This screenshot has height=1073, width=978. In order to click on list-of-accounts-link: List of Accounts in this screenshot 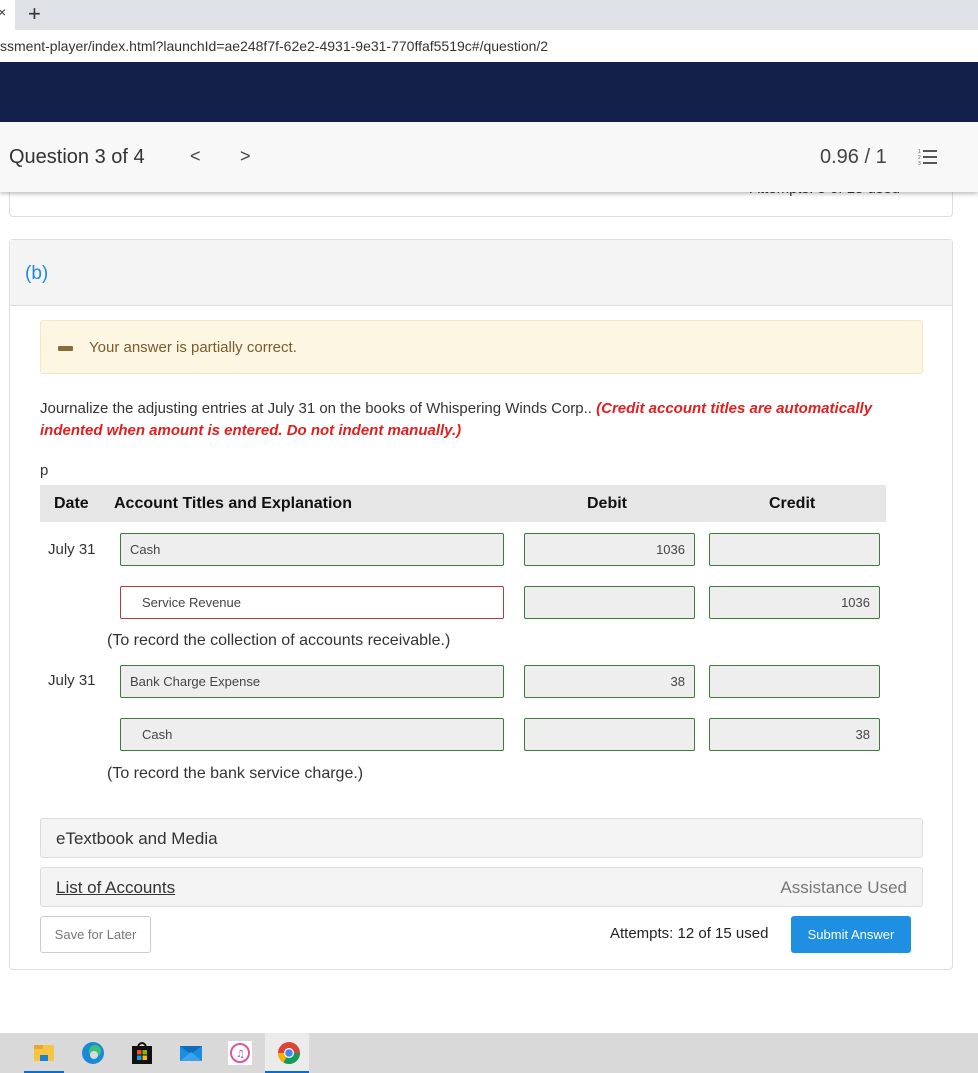, I will do `click(115, 888)`.